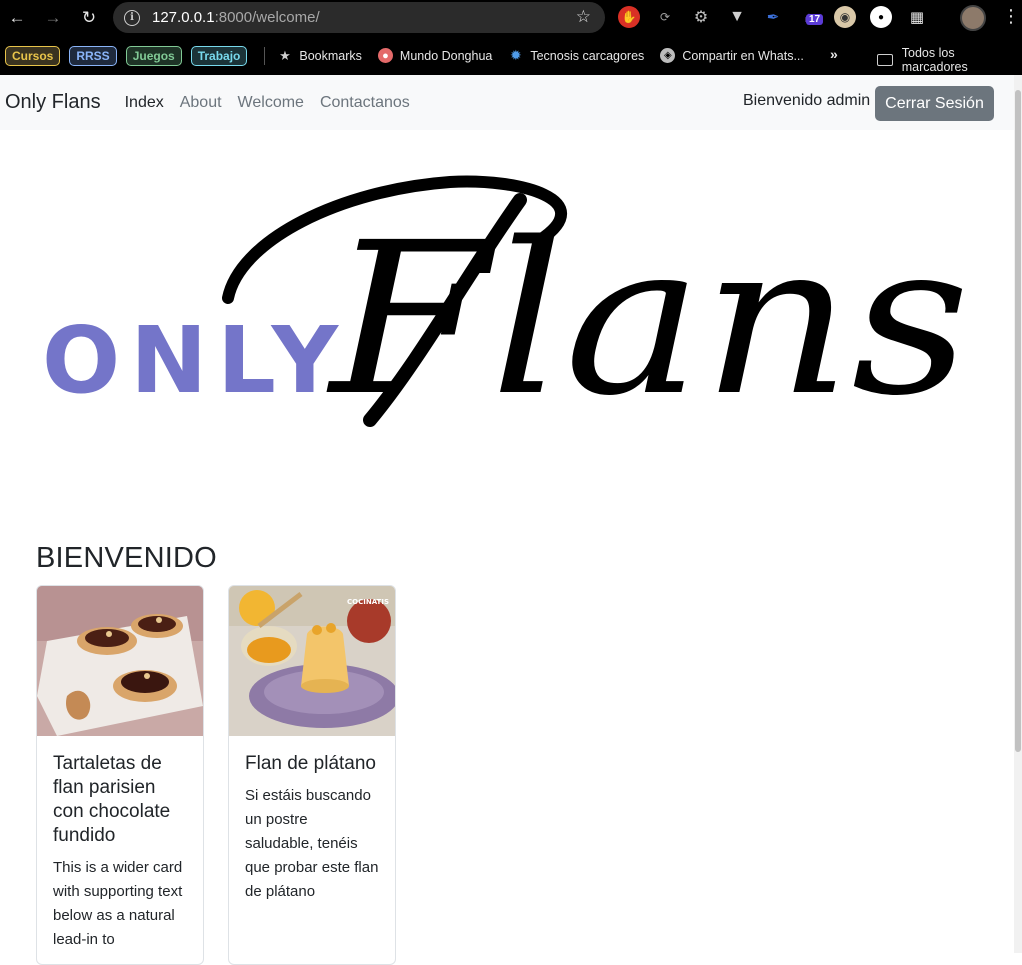 The width and height of the screenshot is (1022, 965). Describe the element at coordinates (973, 18) in the screenshot. I see `profile-avatar` at that location.